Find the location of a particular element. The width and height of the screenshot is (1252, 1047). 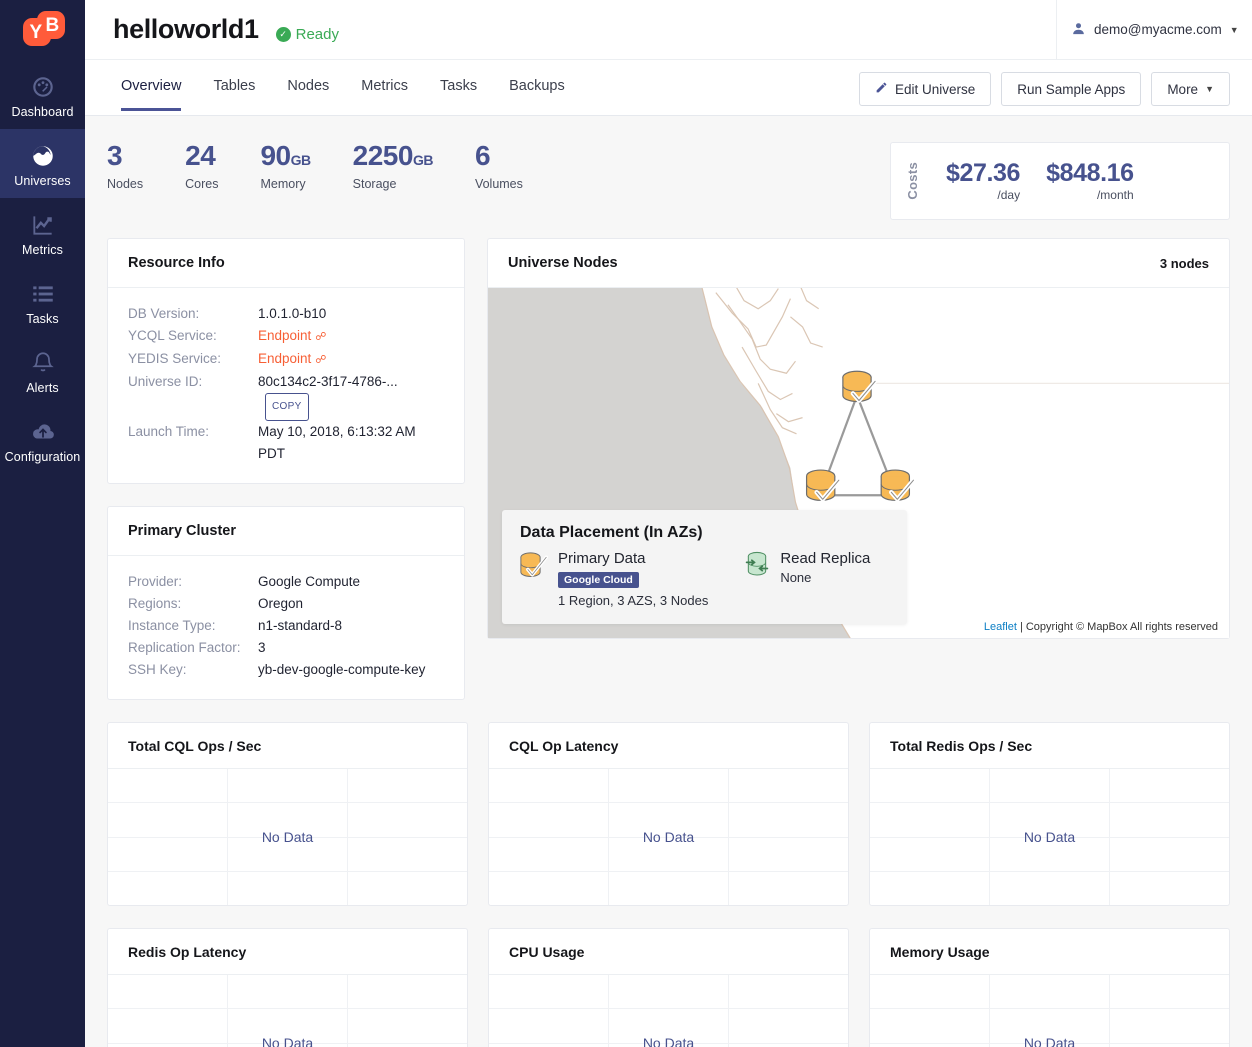

run-sample-apps-label: Run Sample Apps is located at coordinates (1071, 89).